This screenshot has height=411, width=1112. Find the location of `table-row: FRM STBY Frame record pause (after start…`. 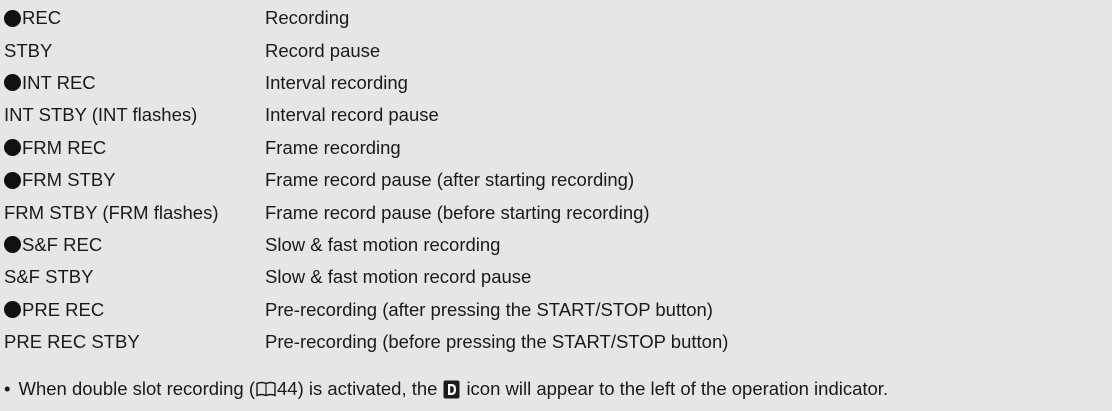

table-row: FRM STBY Frame record pause (after start… is located at coordinates (366, 180).